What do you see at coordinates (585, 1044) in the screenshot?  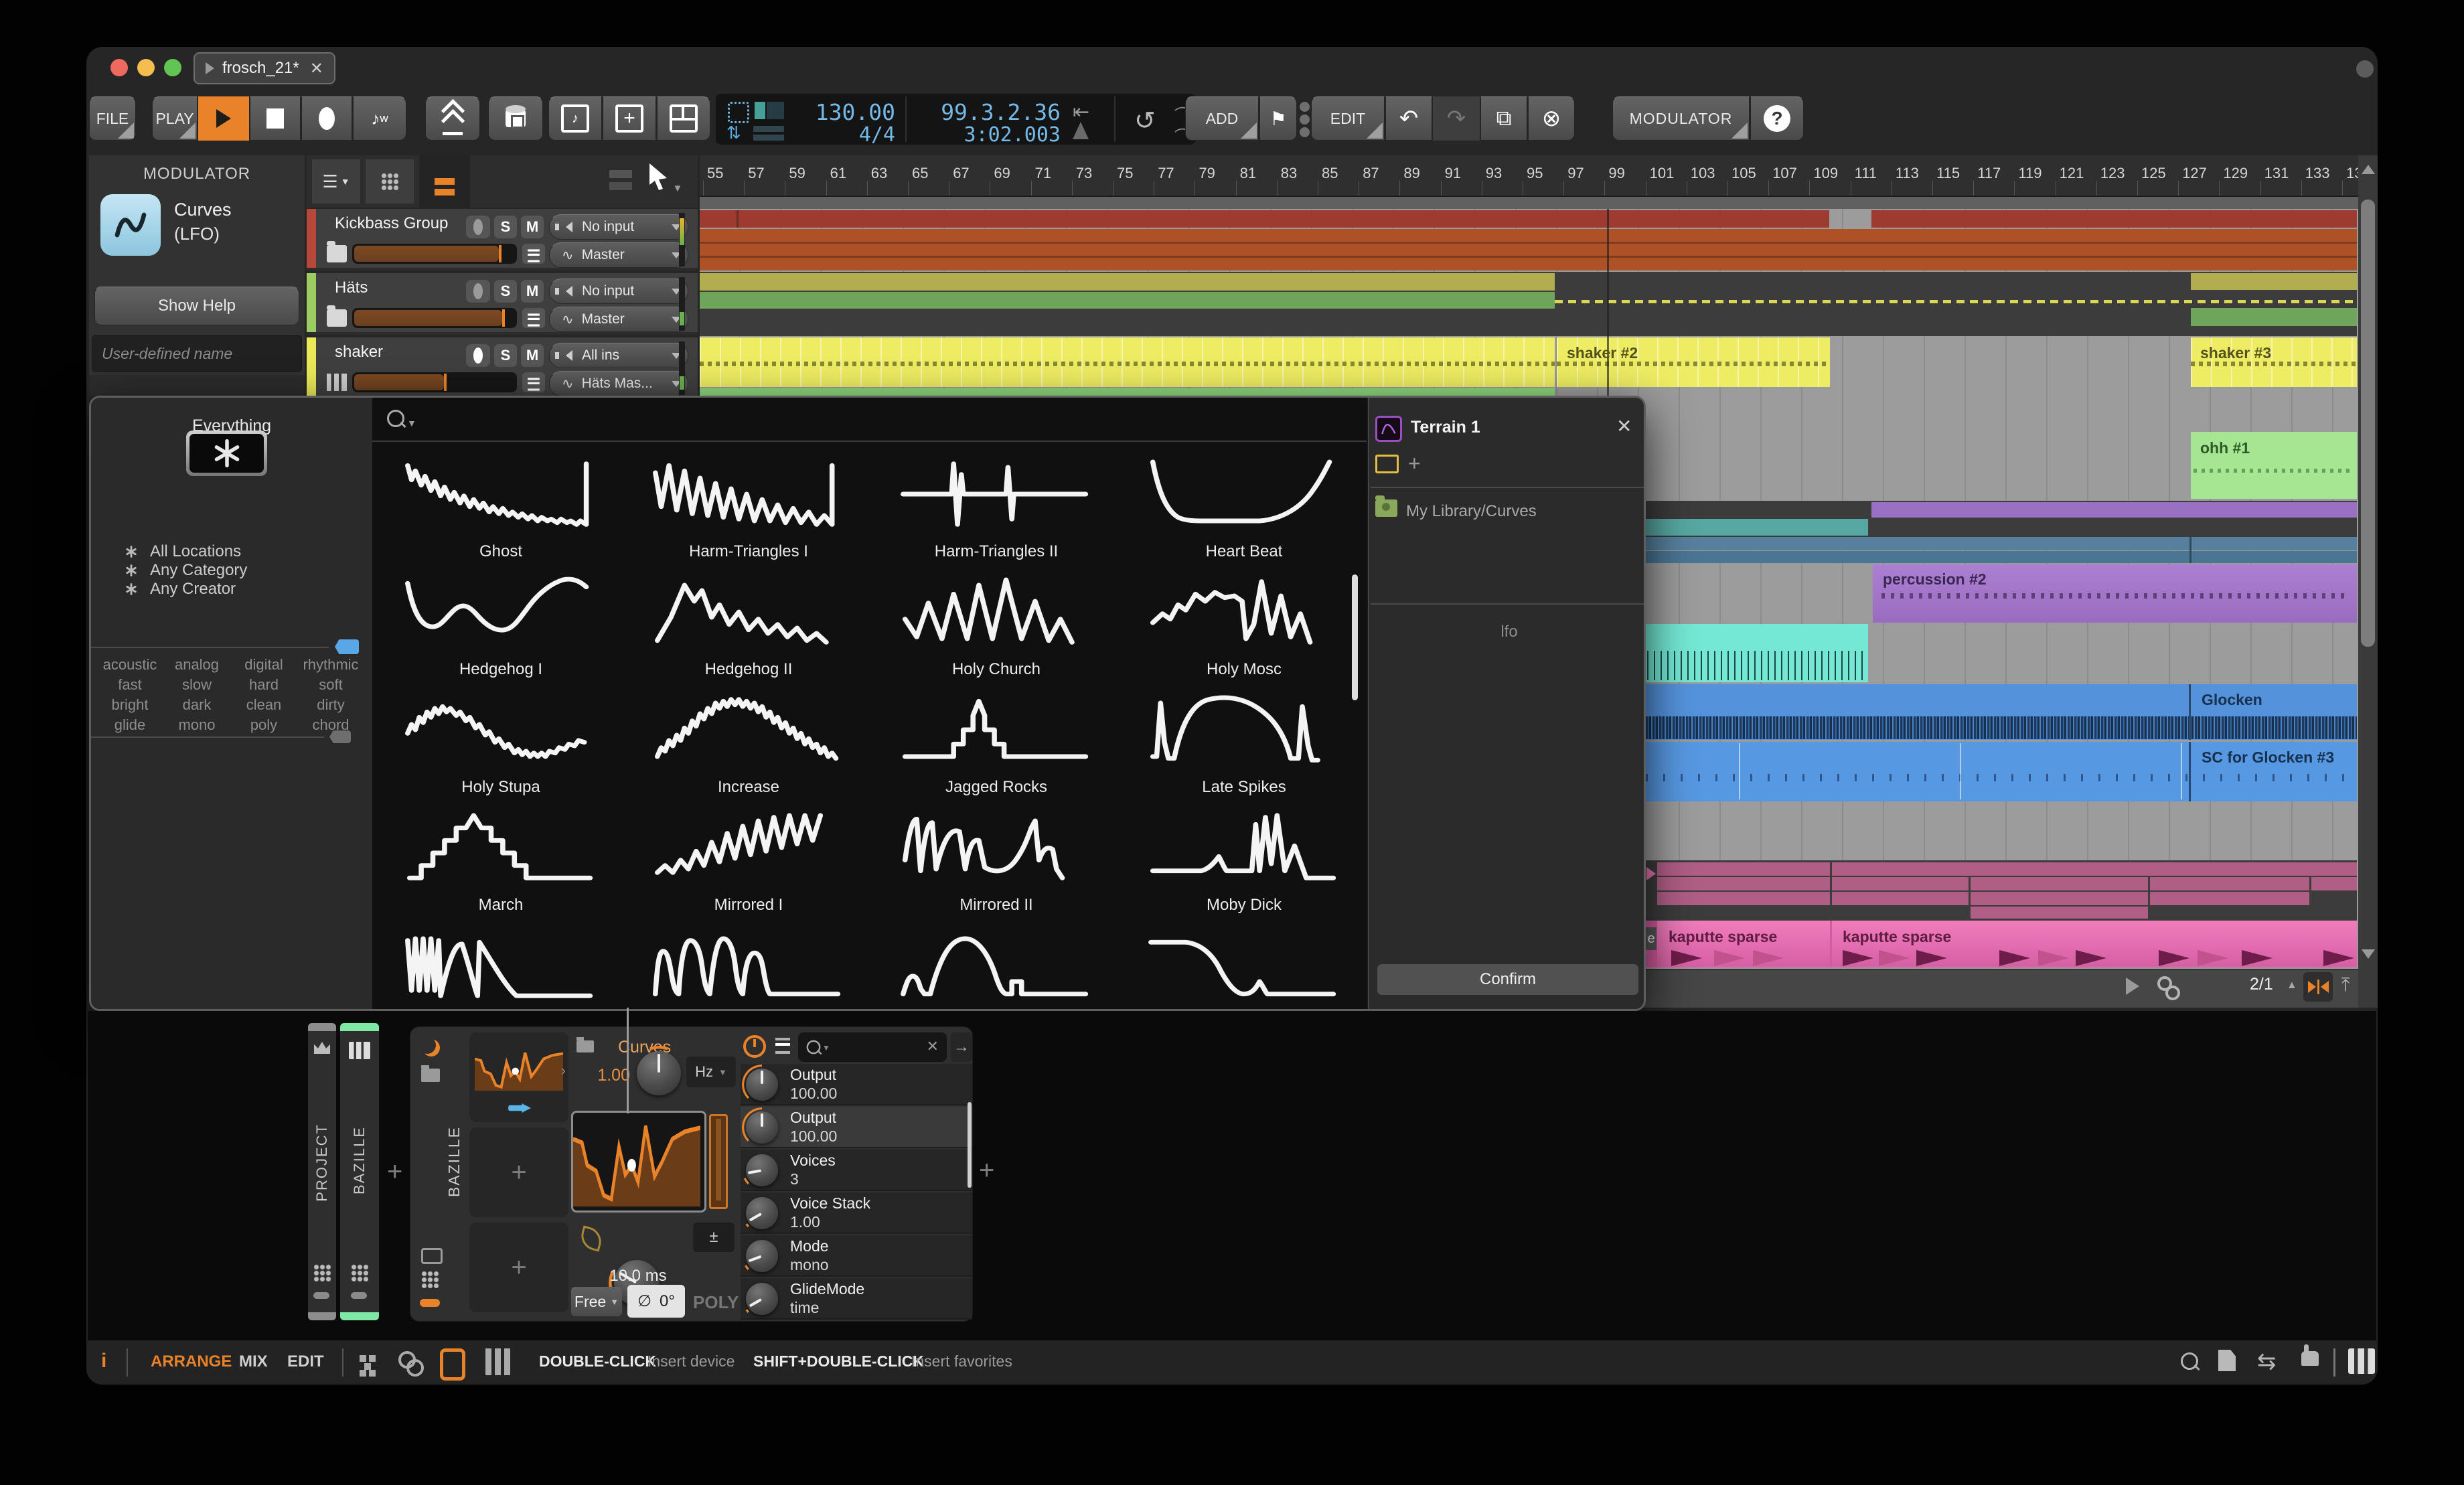 I see `preset-folder-icon` at bounding box center [585, 1044].